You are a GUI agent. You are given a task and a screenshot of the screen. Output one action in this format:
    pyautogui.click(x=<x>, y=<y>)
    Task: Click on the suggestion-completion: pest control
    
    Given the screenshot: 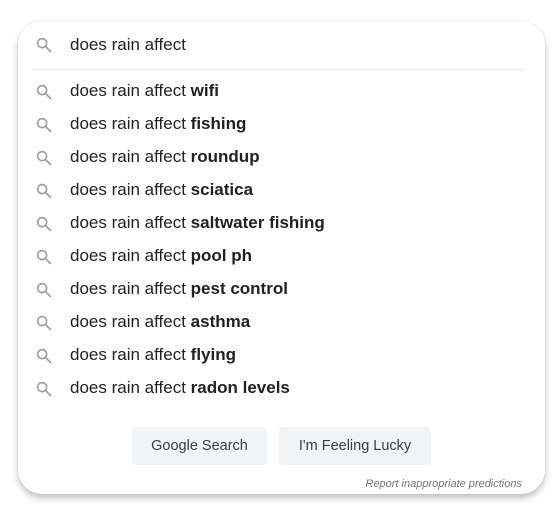 What is the action you would take?
    pyautogui.click(x=239, y=288)
    